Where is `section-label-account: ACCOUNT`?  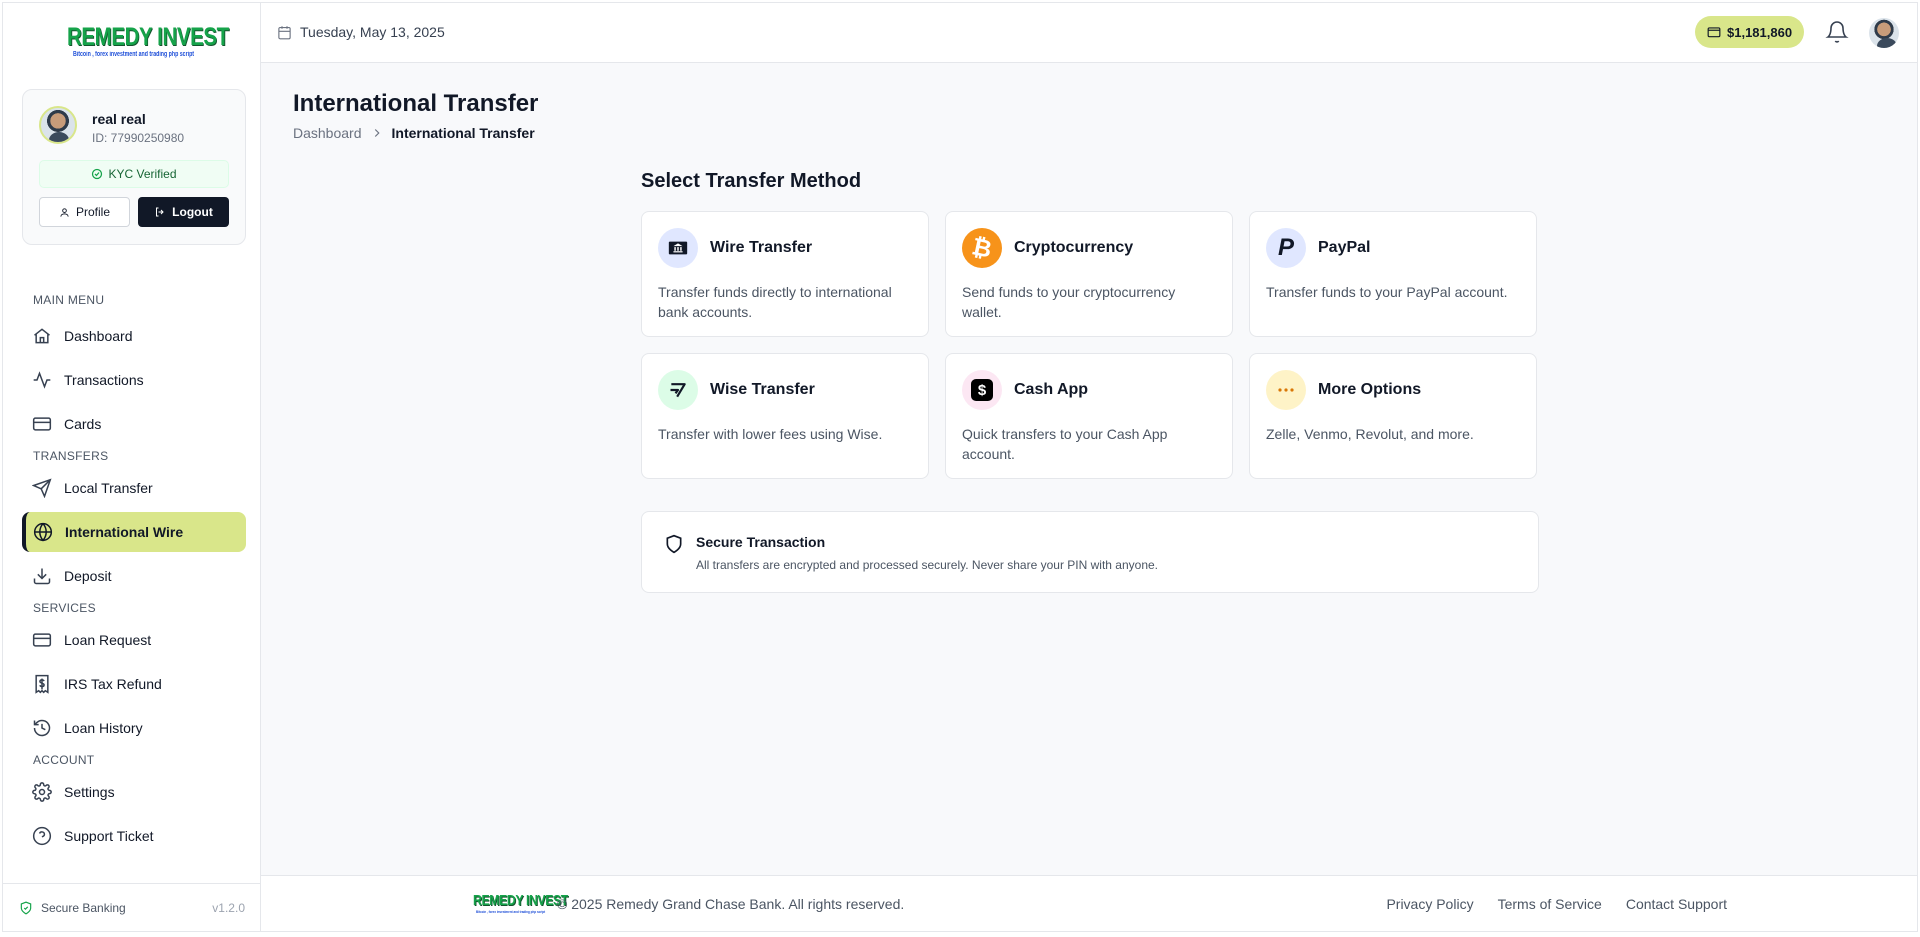
section-label-account: ACCOUNT is located at coordinates (64, 760).